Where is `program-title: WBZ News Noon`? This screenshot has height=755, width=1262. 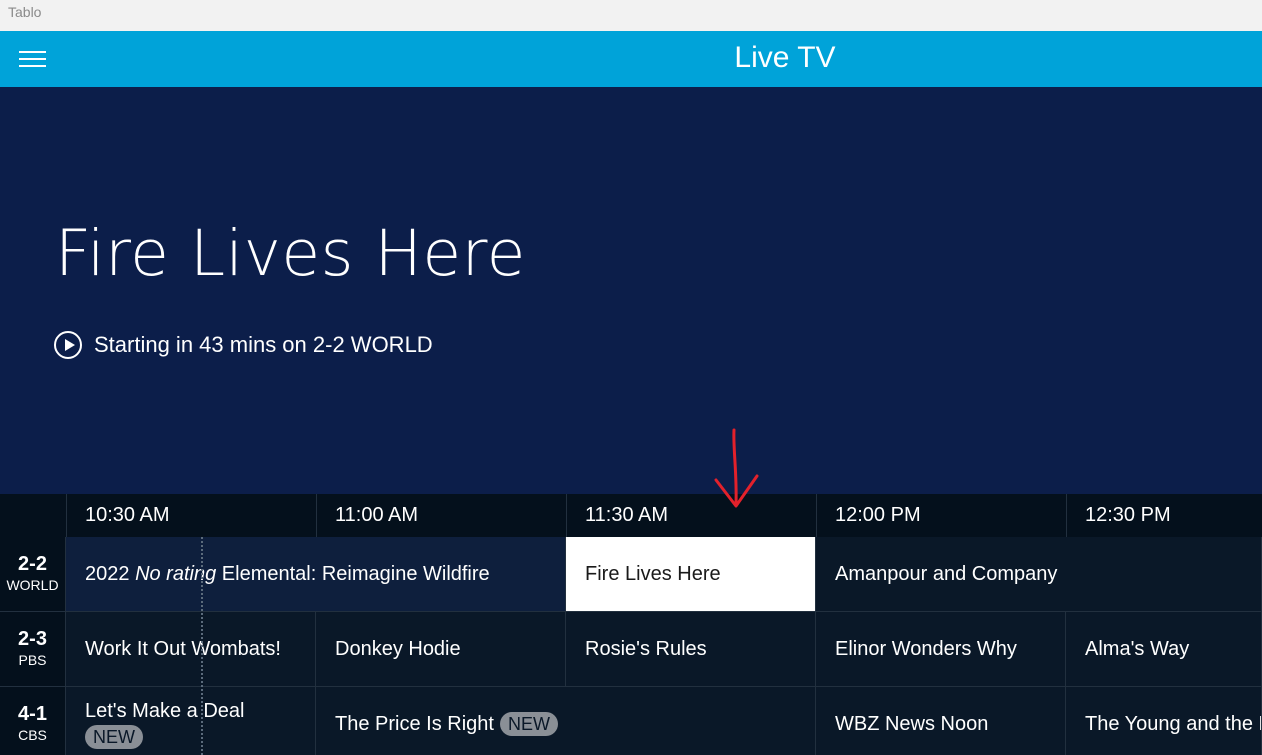 program-title: WBZ News Noon is located at coordinates (912, 723).